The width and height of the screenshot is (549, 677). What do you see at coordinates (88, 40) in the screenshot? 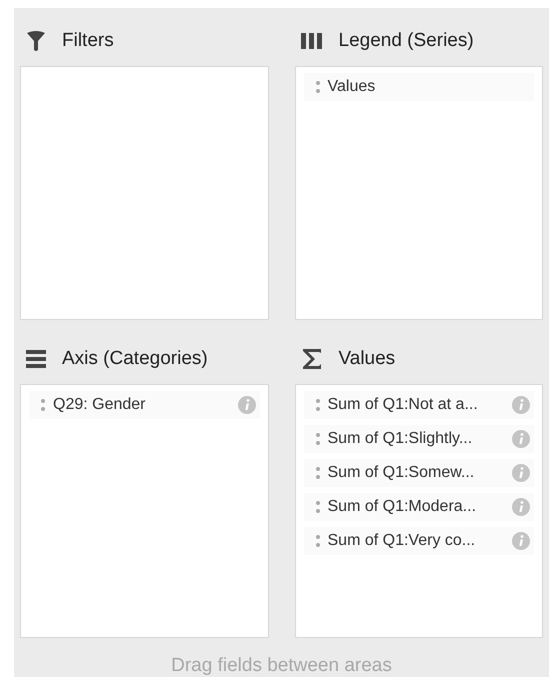
I see `area-title: Filters` at bounding box center [88, 40].